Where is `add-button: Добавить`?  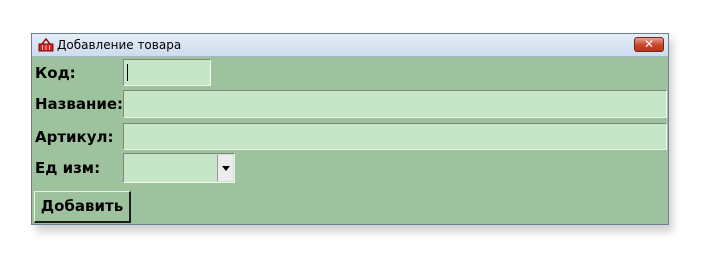 add-button: Добавить is located at coordinates (82, 207).